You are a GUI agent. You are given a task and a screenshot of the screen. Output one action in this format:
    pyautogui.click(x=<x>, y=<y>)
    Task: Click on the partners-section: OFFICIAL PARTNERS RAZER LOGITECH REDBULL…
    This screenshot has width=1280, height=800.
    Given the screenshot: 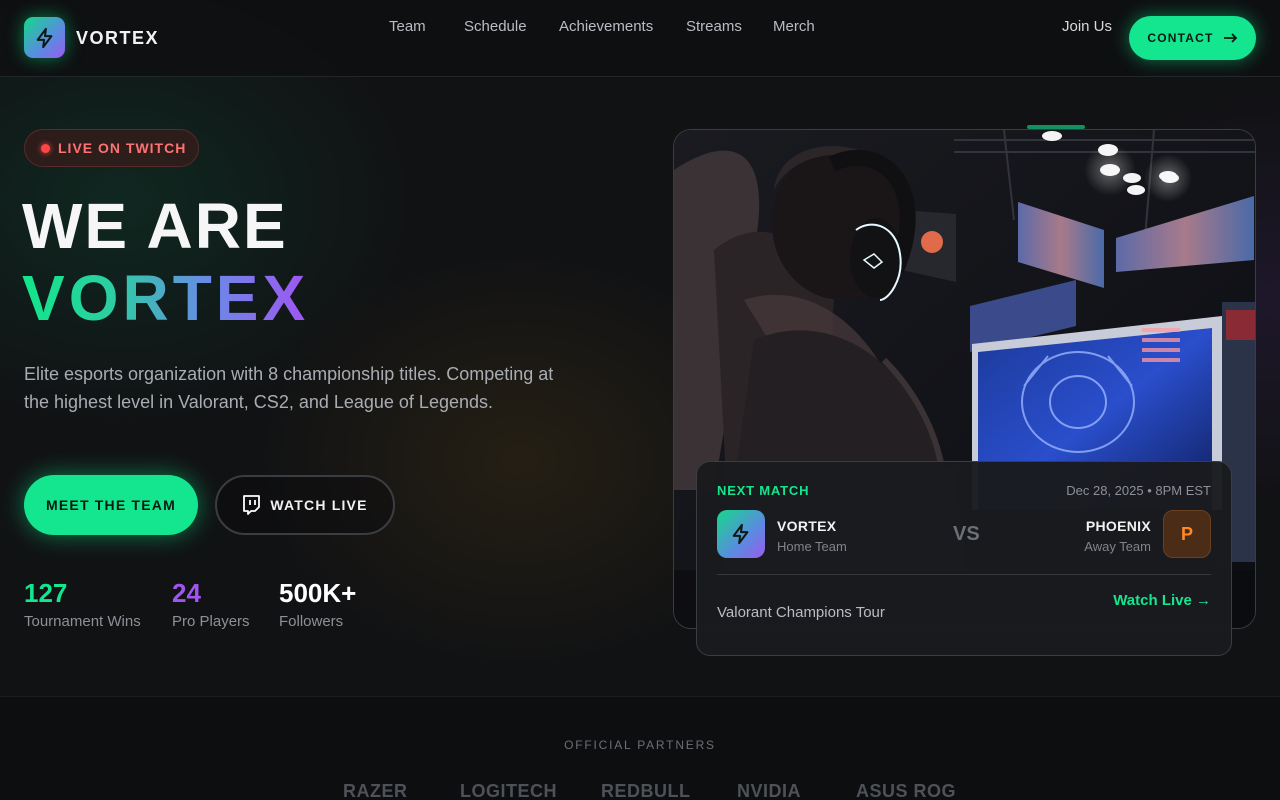 What is the action you would take?
    pyautogui.click(x=640, y=748)
    